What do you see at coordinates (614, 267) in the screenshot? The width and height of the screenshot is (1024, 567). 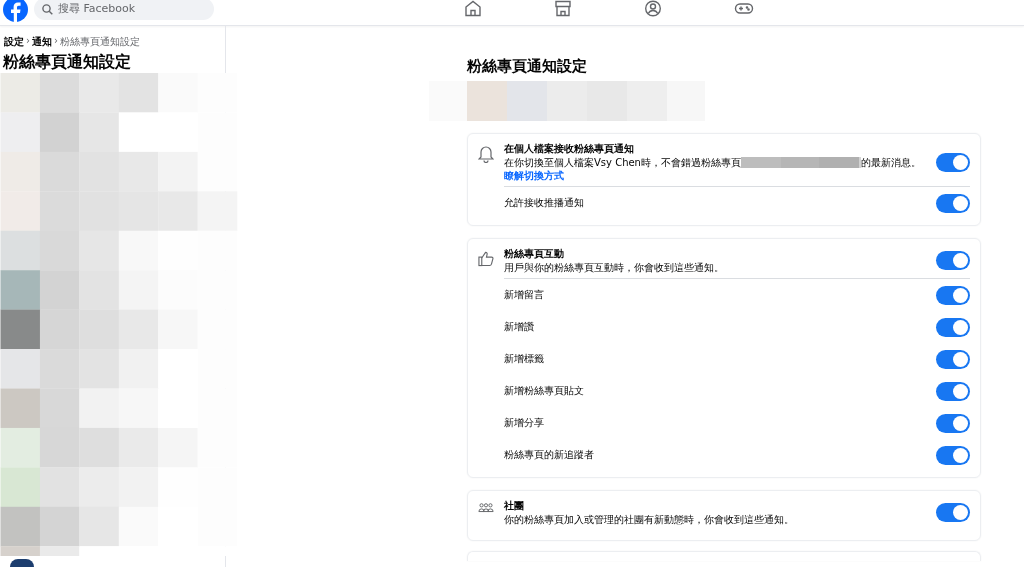 I see `setting-description: 用戶與你的粉絲專頁互動時，你會收到這些通知。` at bounding box center [614, 267].